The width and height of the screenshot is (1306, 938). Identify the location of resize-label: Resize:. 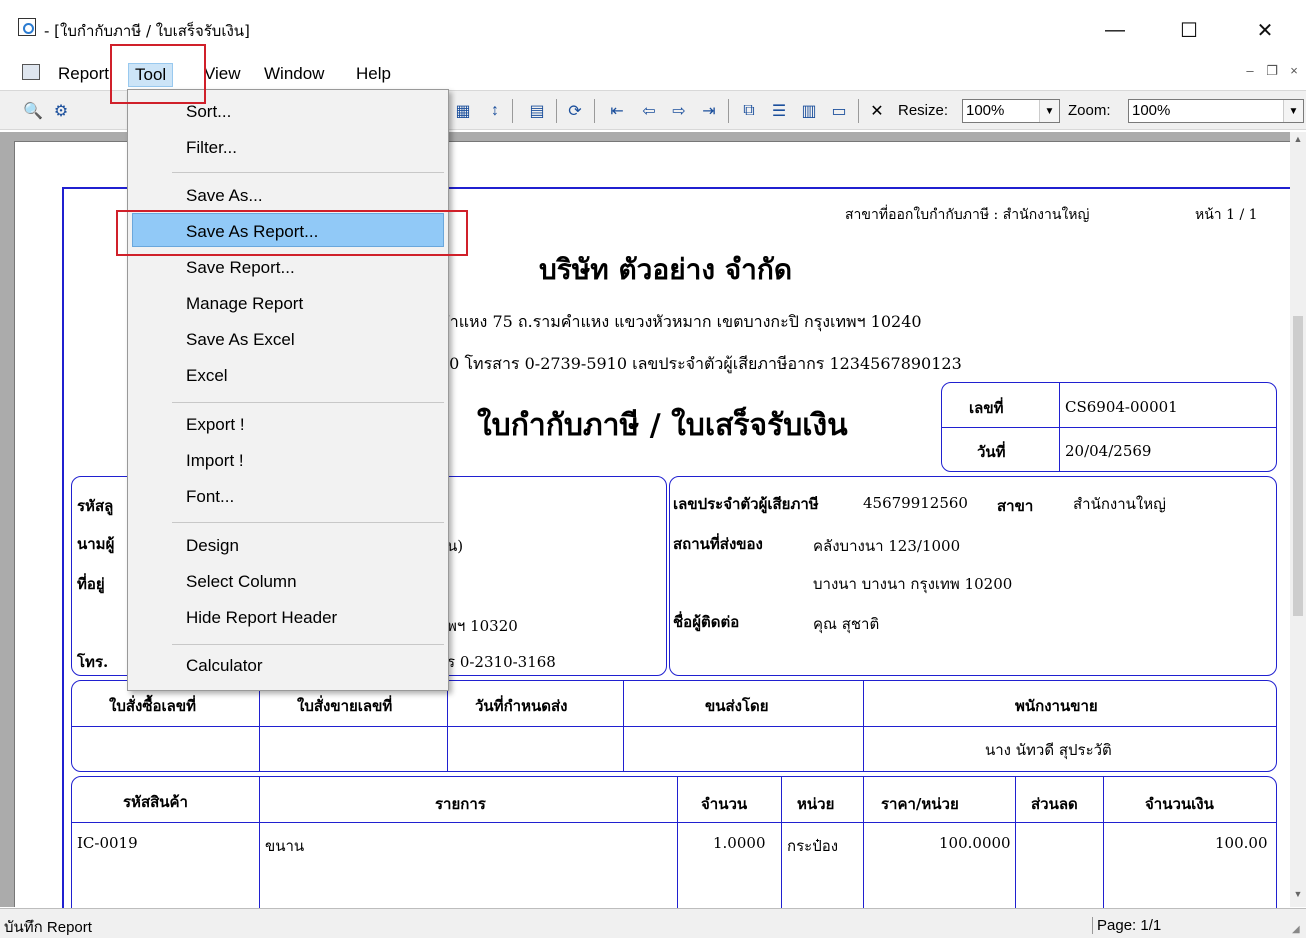
(923, 110).